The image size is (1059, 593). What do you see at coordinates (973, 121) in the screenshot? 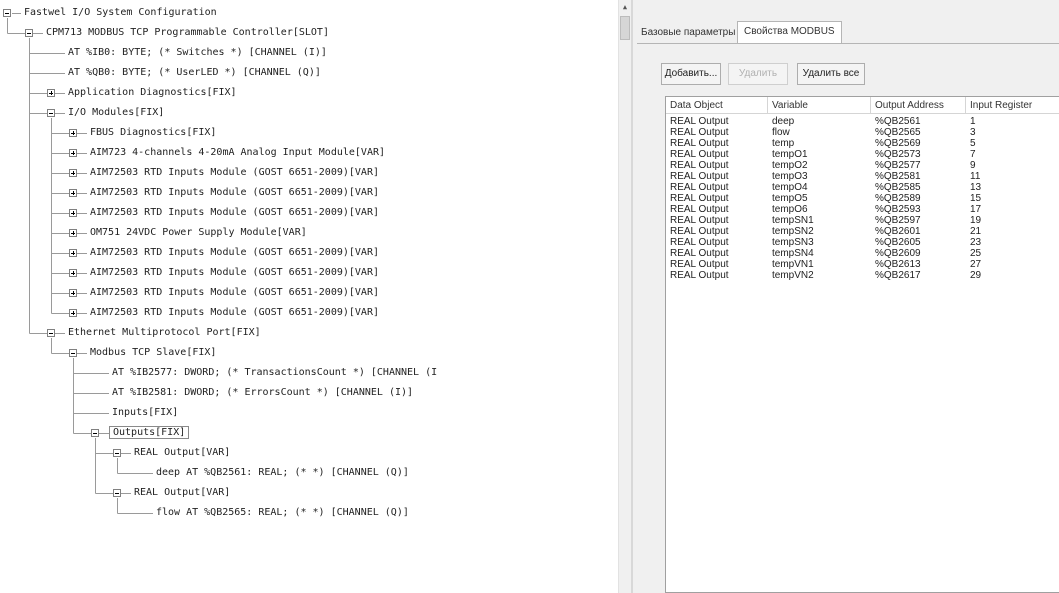
I see `cell-input-register: 1` at bounding box center [973, 121].